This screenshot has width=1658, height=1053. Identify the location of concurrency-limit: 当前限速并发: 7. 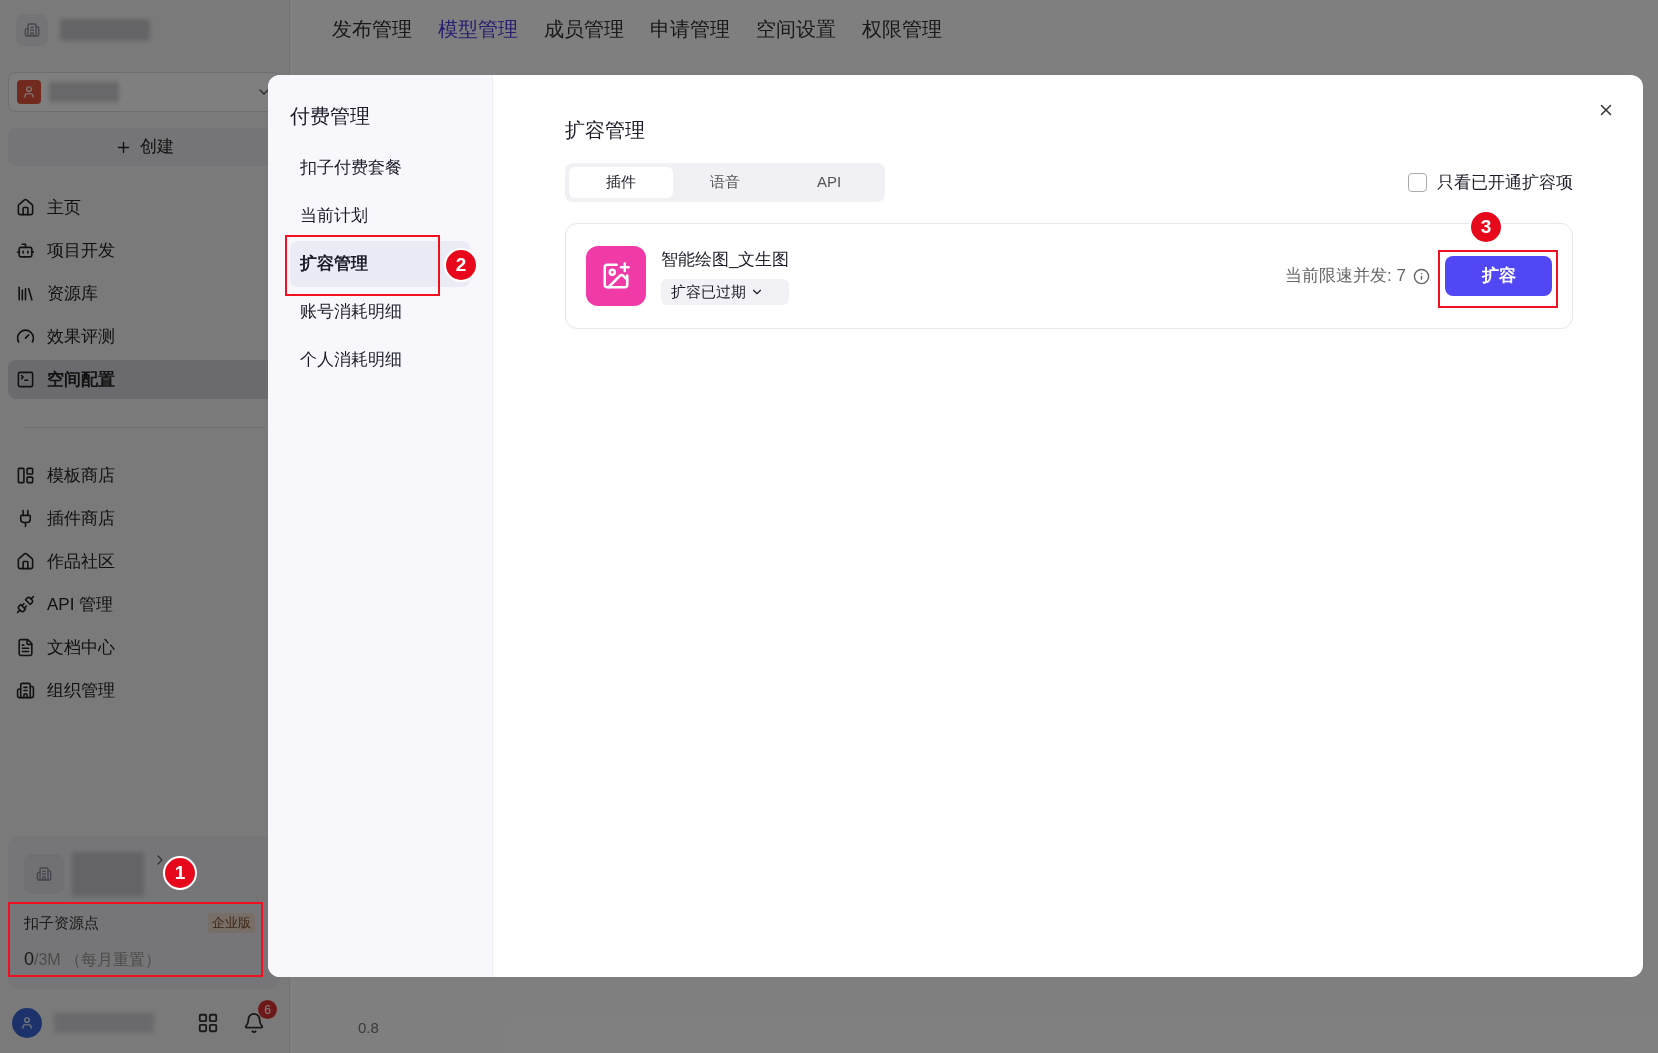
(1345, 276).